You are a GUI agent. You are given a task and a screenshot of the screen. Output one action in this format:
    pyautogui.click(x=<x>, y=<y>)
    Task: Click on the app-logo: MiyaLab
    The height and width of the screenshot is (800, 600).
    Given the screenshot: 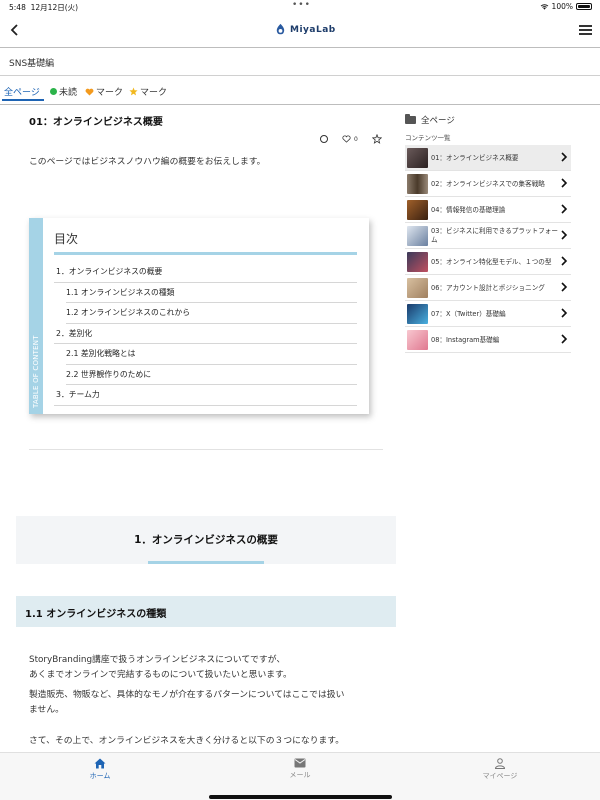 What is the action you would take?
    pyautogui.click(x=305, y=29)
    